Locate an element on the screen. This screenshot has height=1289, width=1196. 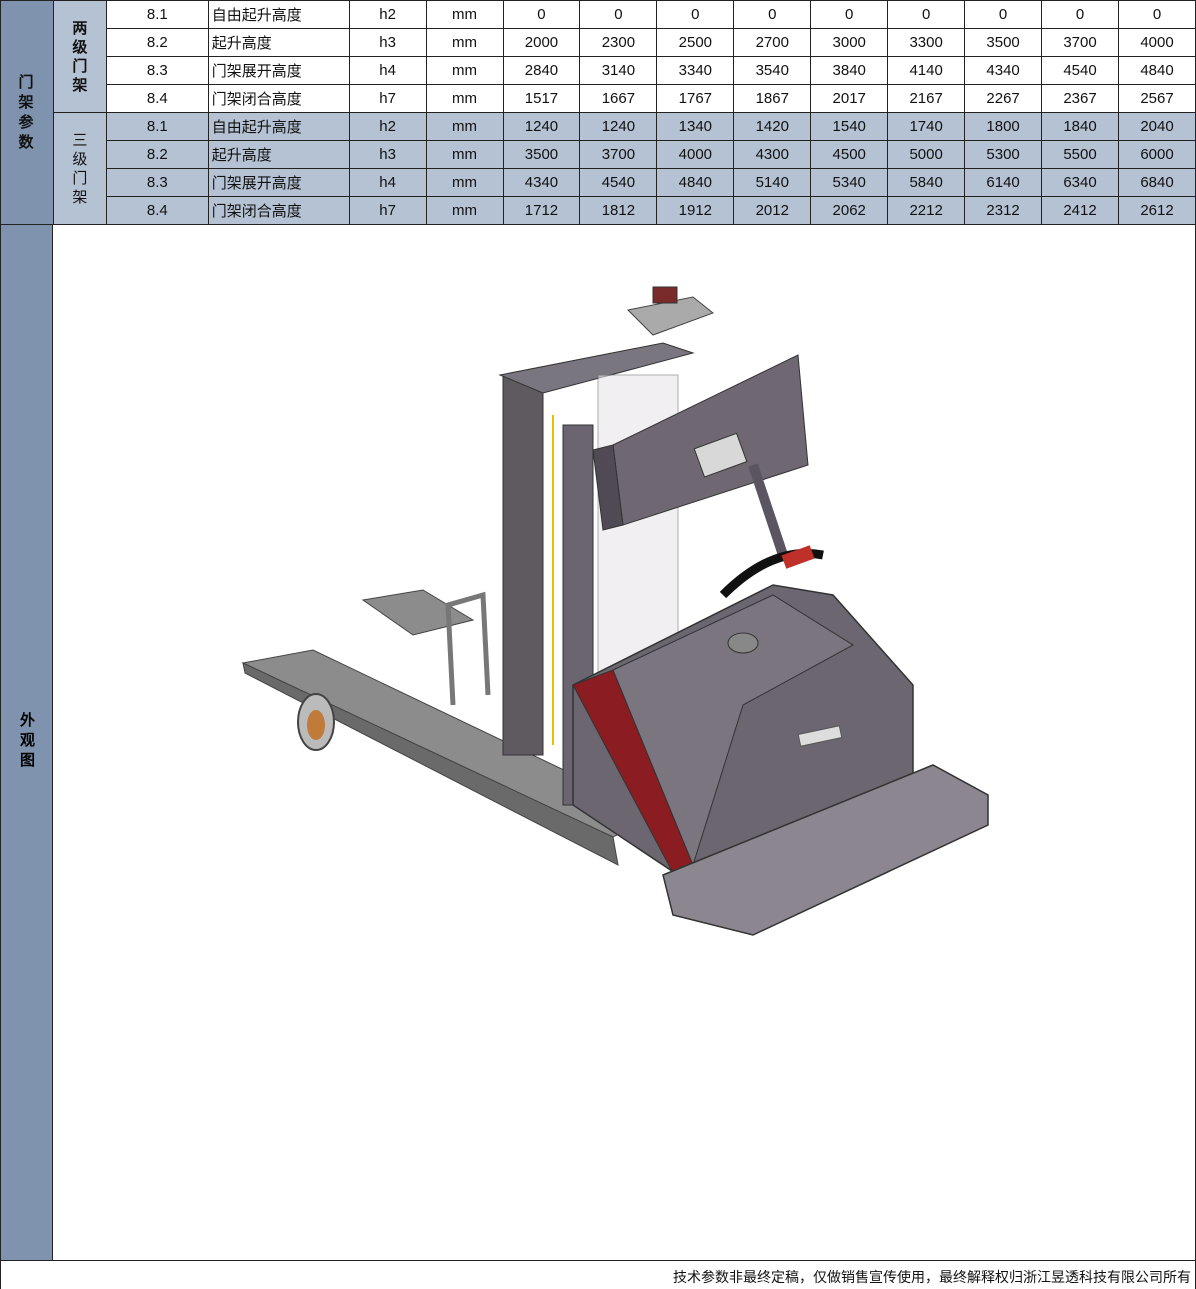
row-value: 4840 is located at coordinates (1157, 70).